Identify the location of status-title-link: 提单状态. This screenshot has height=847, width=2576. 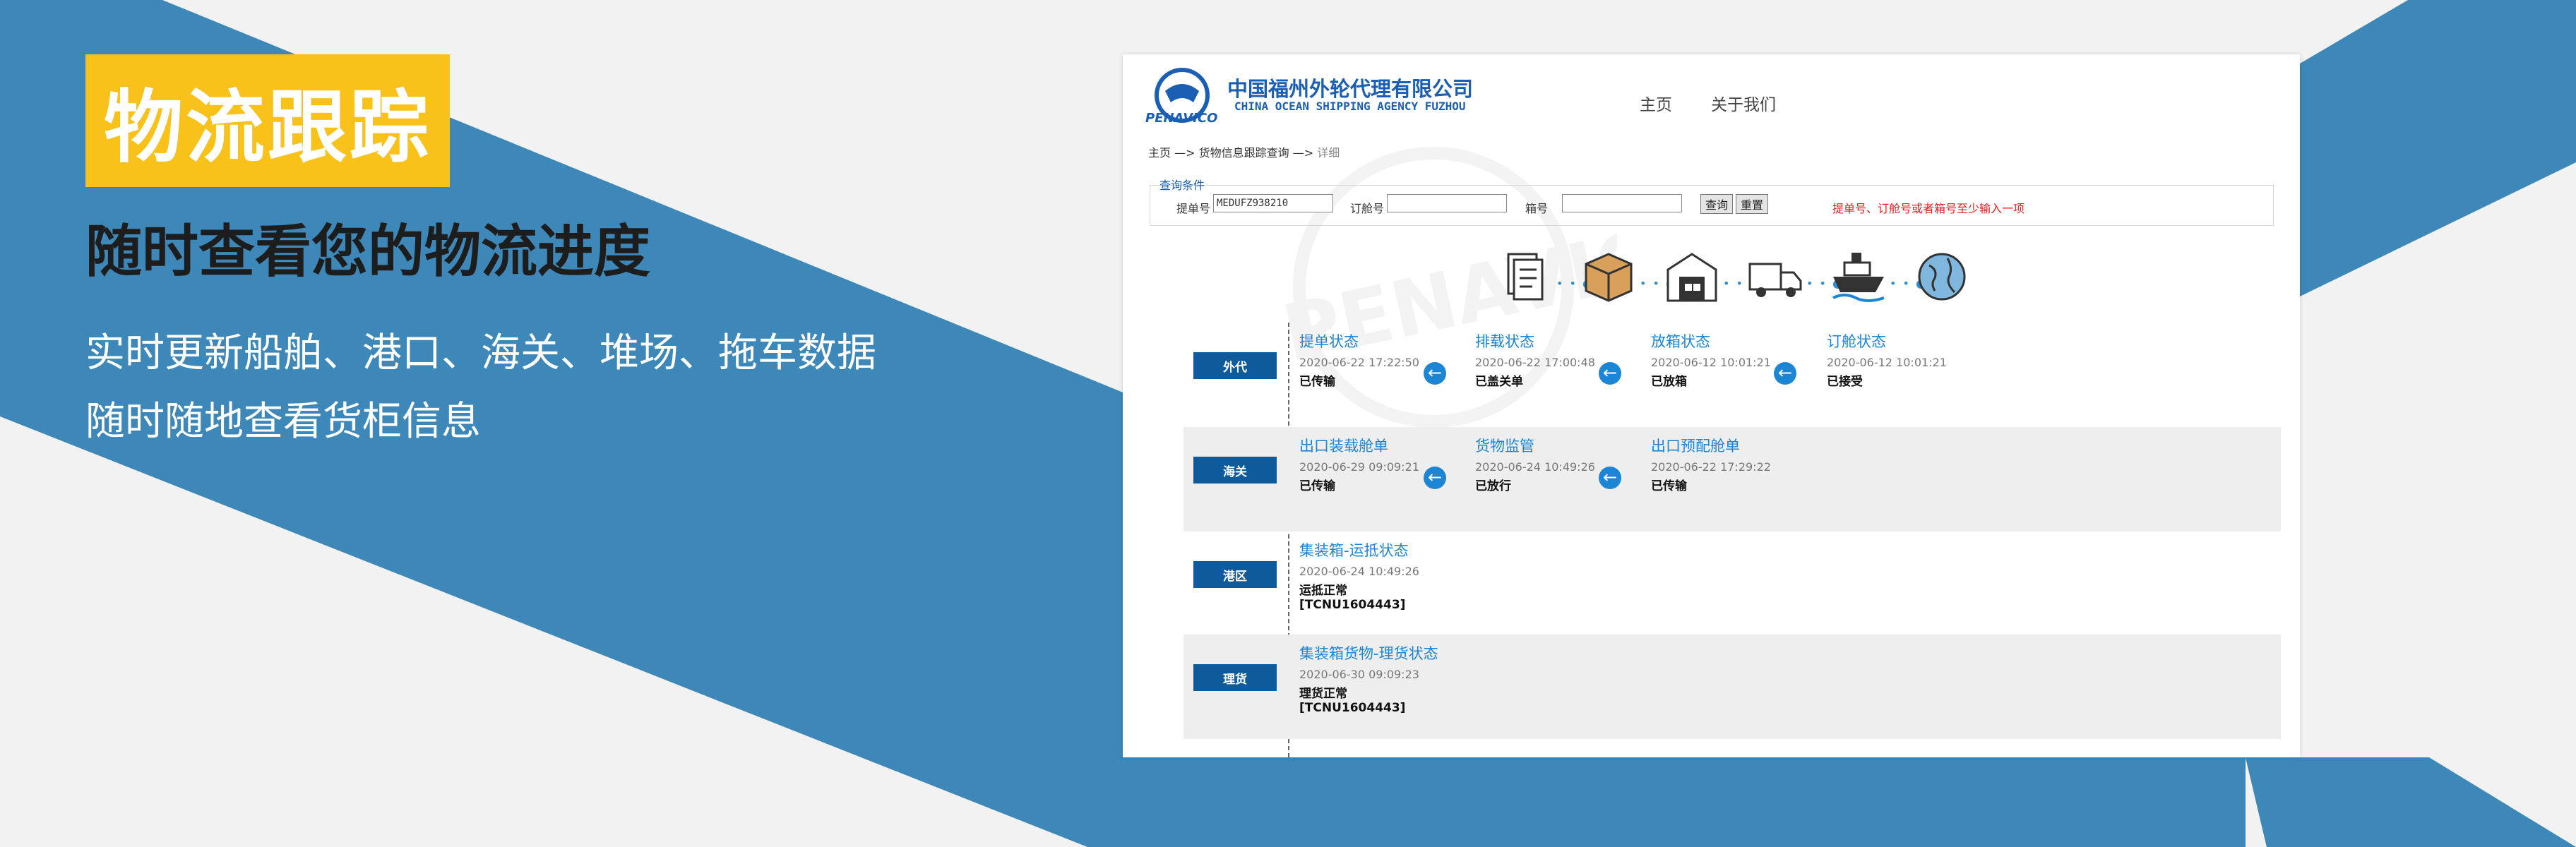
(1370, 341).